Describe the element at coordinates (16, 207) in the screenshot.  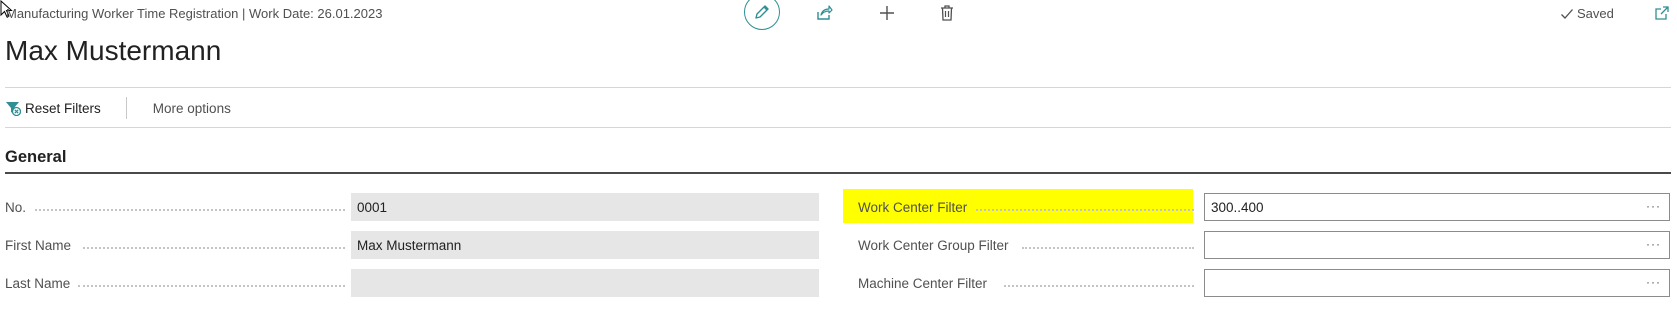
I see `field-label-no: No.` at that location.